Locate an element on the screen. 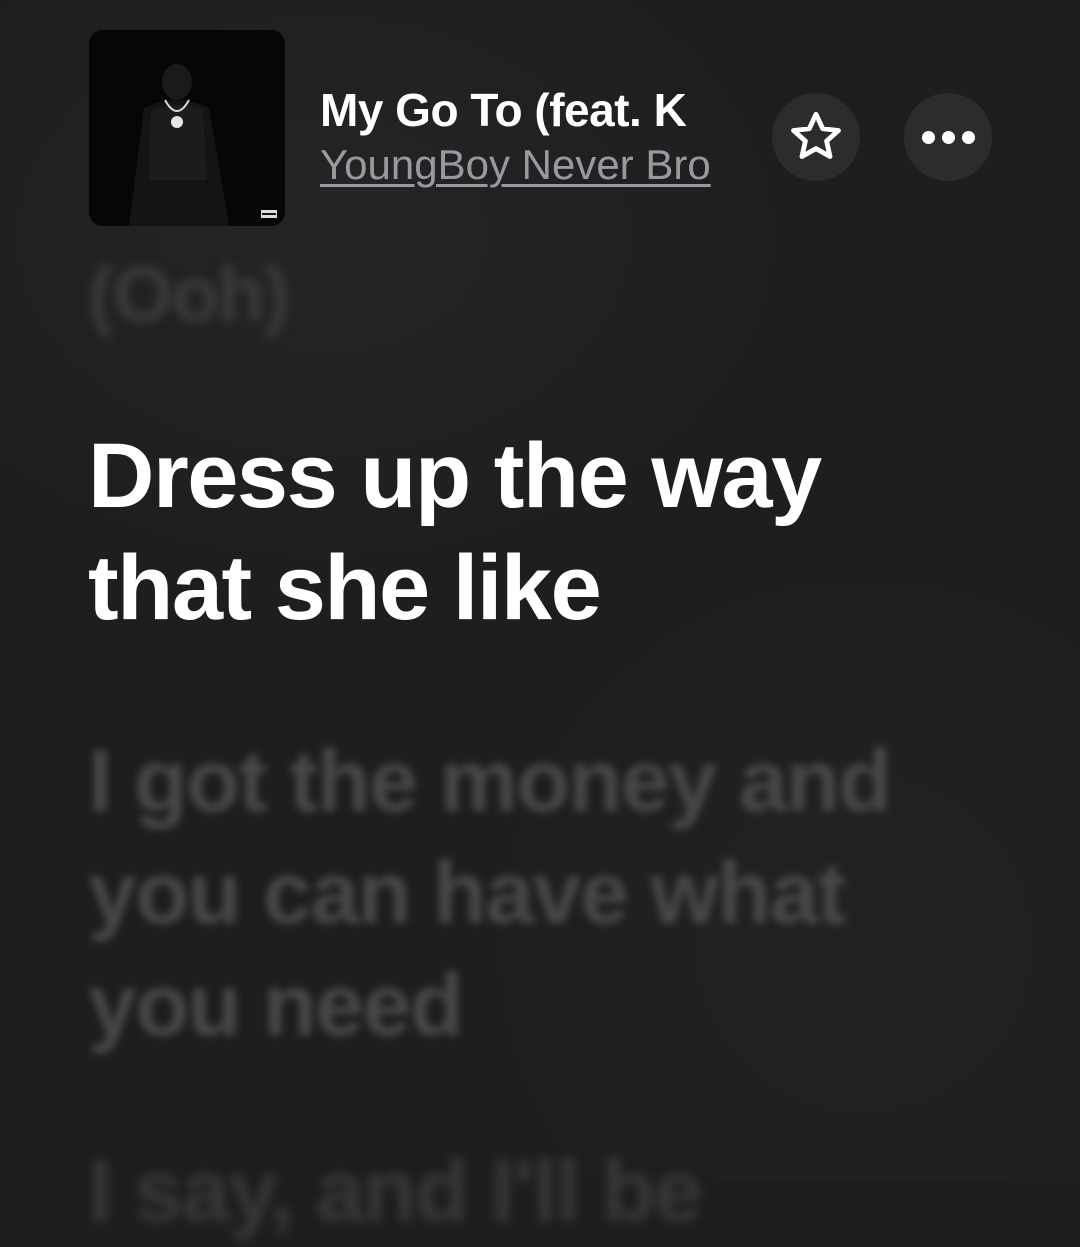  track-title: My Go To (feat. K is located at coordinates (539, 110).